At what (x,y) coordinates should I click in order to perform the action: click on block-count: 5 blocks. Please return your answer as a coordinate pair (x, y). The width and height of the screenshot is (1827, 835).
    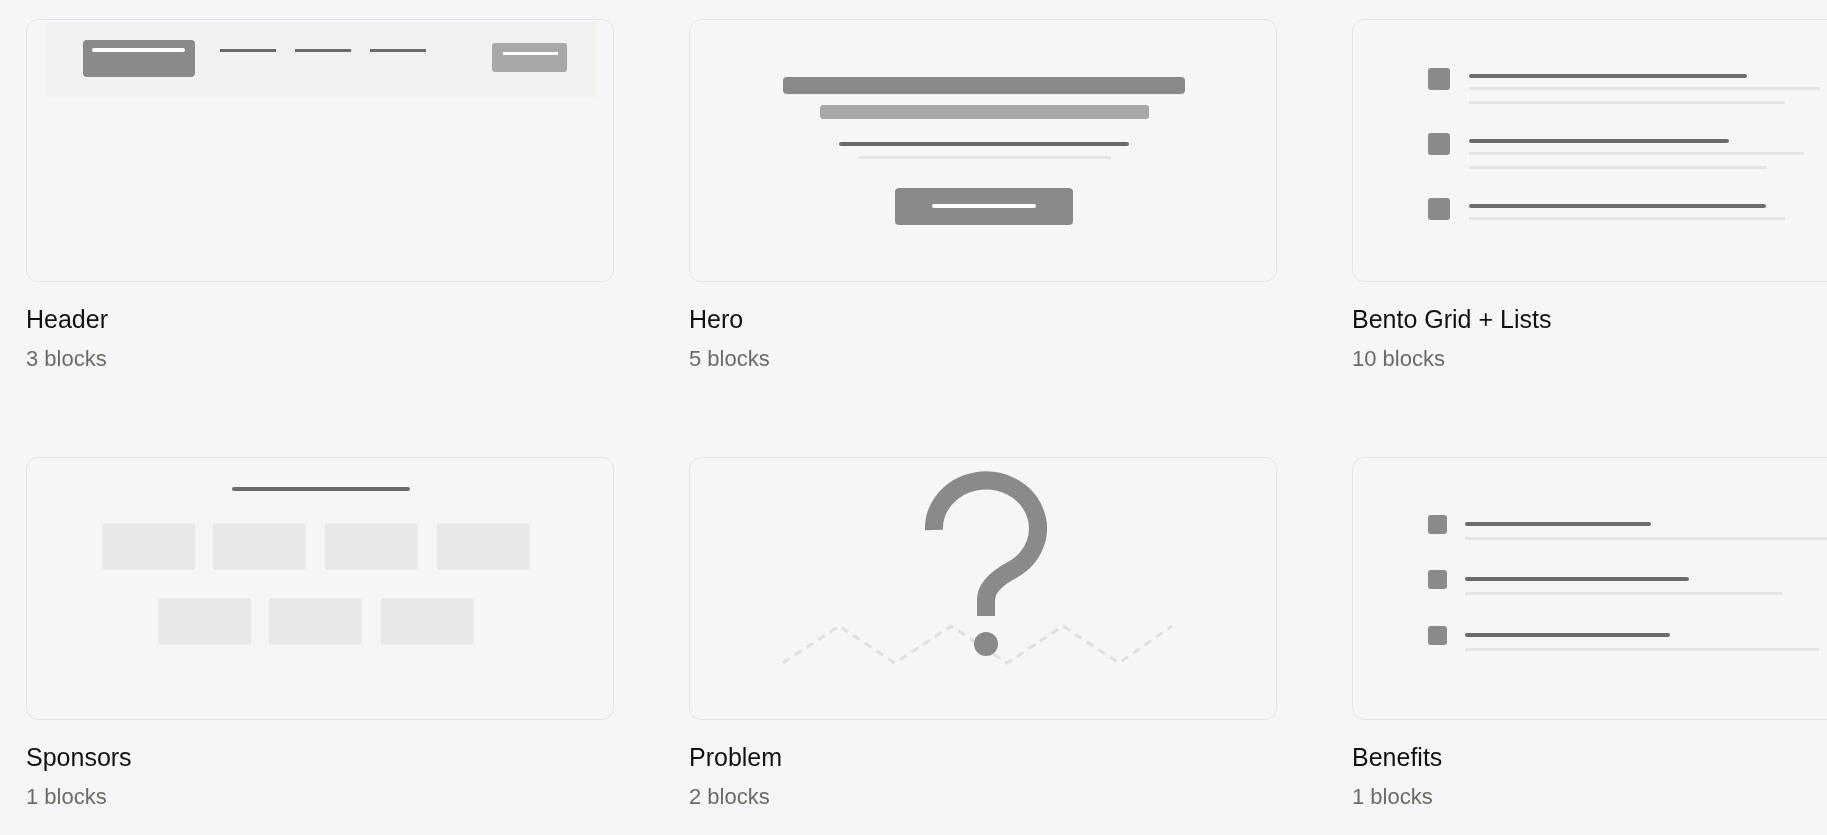
    Looking at the image, I should click on (729, 359).